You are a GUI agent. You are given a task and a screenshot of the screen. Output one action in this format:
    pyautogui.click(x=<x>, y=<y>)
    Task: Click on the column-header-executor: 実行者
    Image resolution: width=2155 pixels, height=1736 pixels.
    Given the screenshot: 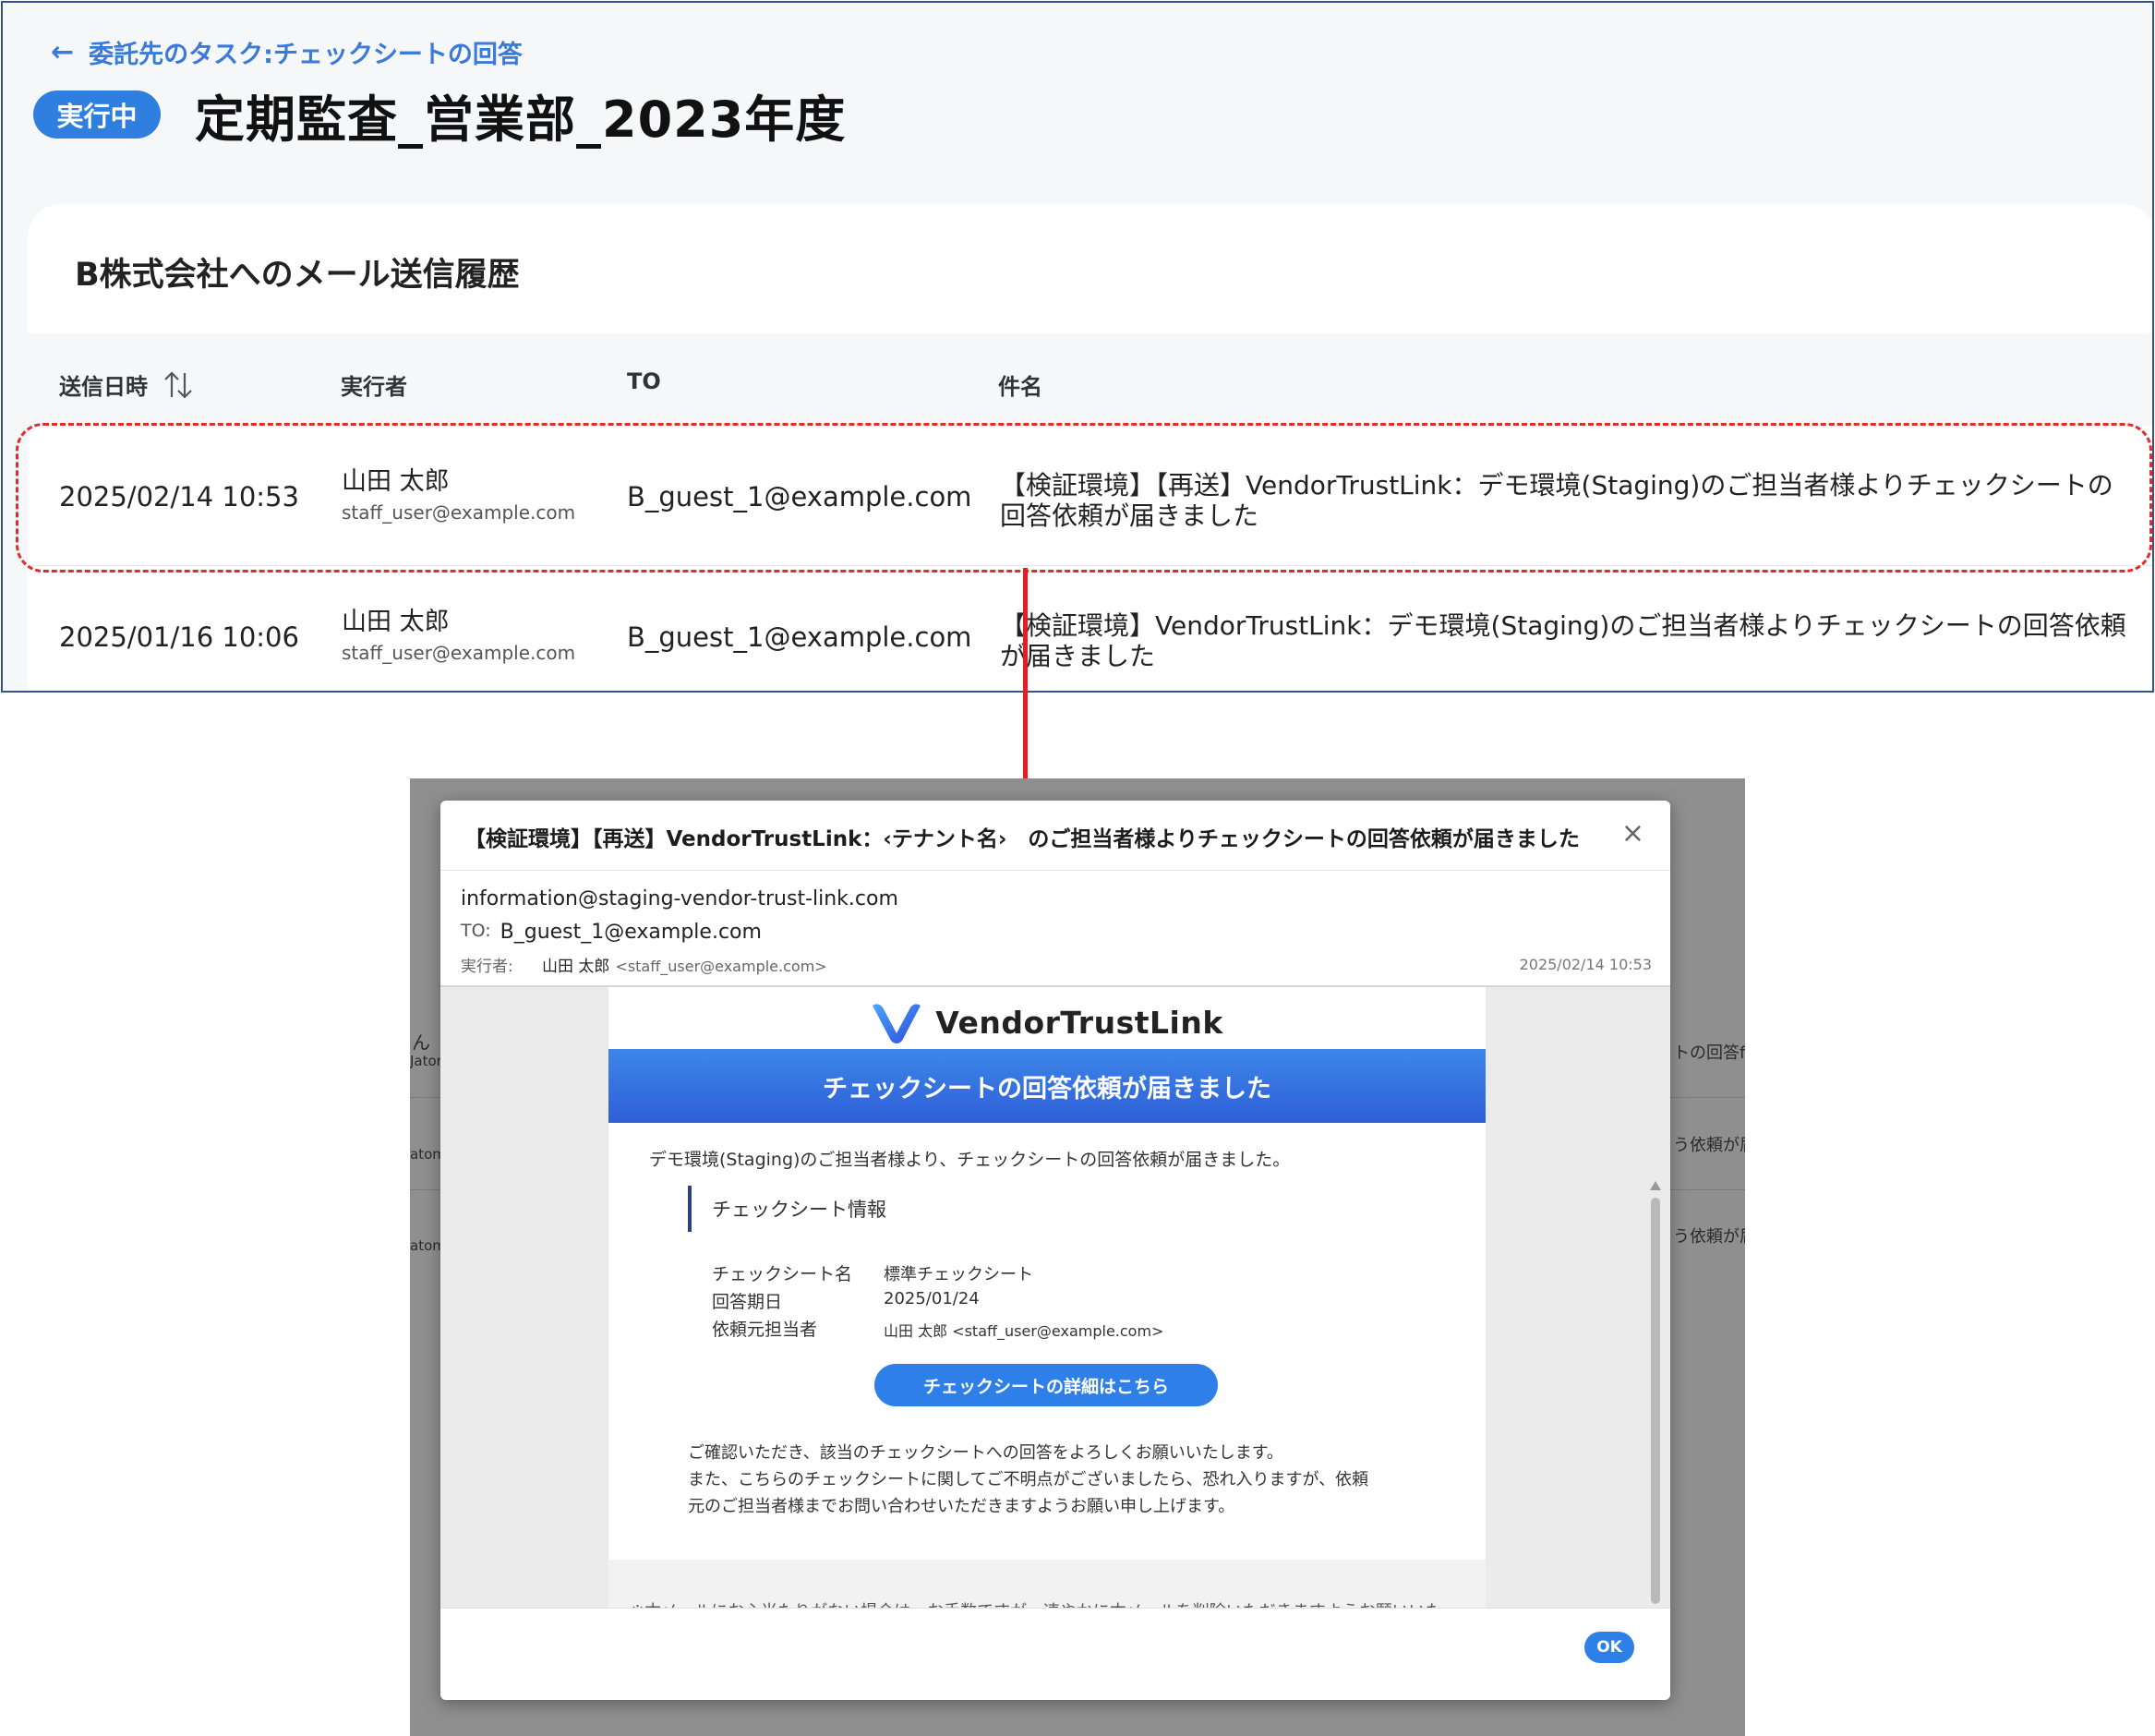 What is the action you would take?
    pyautogui.click(x=374, y=387)
    